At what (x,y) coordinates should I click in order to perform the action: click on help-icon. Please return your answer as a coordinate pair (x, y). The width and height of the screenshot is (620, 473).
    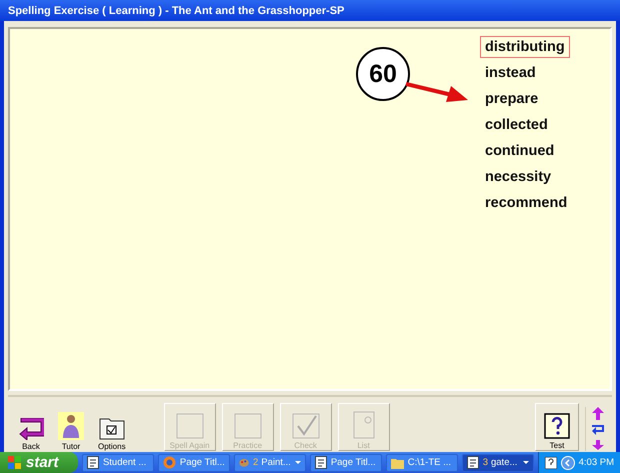
    Looking at the image, I should click on (550, 462).